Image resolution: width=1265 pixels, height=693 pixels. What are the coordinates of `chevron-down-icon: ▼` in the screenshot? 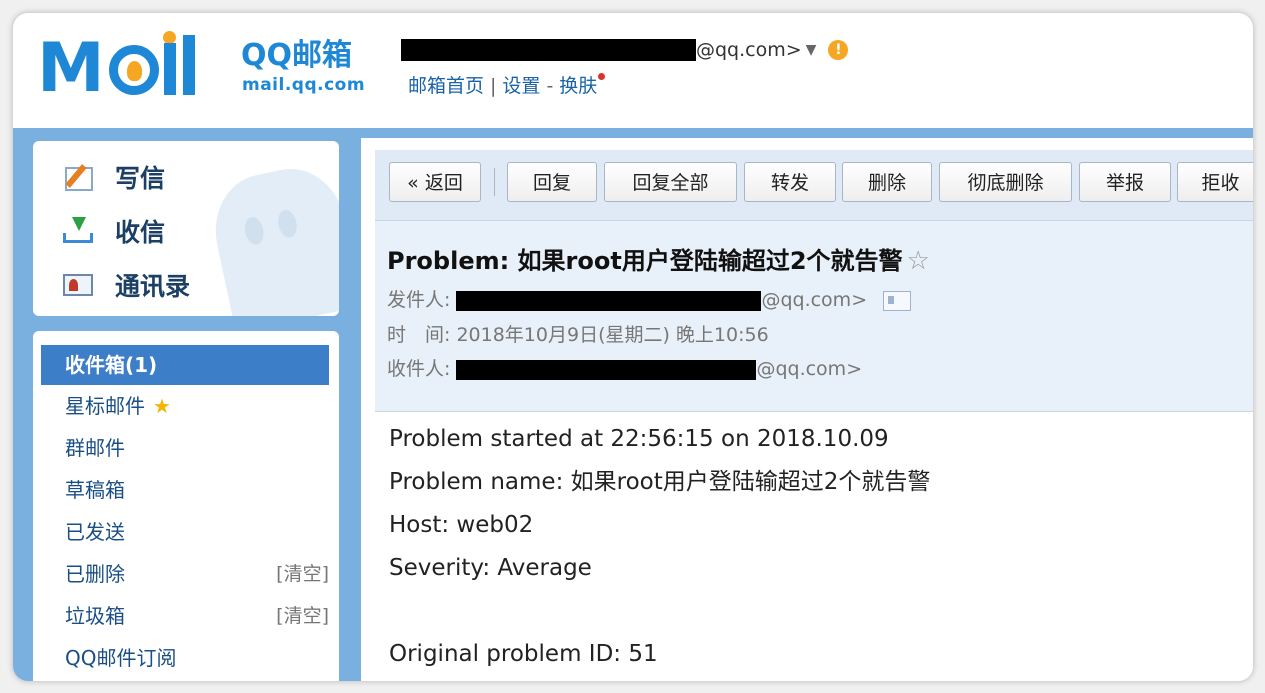 It's located at (811, 50).